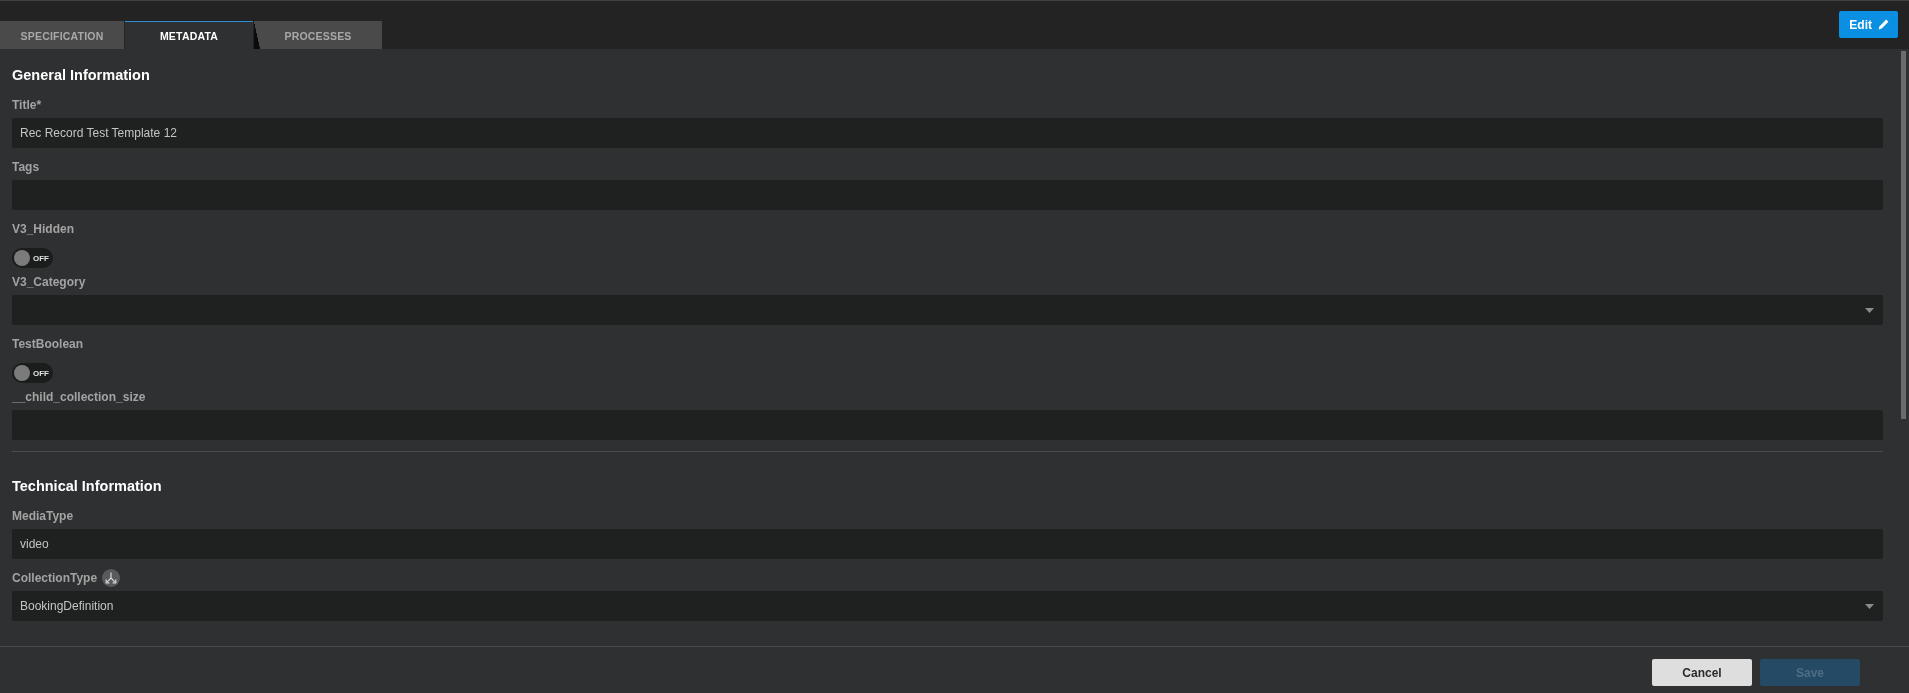 This screenshot has height=693, width=1909. What do you see at coordinates (318, 35) in the screenshot?
I see `tab: PROCESSES` at bounding box center [318, 35].